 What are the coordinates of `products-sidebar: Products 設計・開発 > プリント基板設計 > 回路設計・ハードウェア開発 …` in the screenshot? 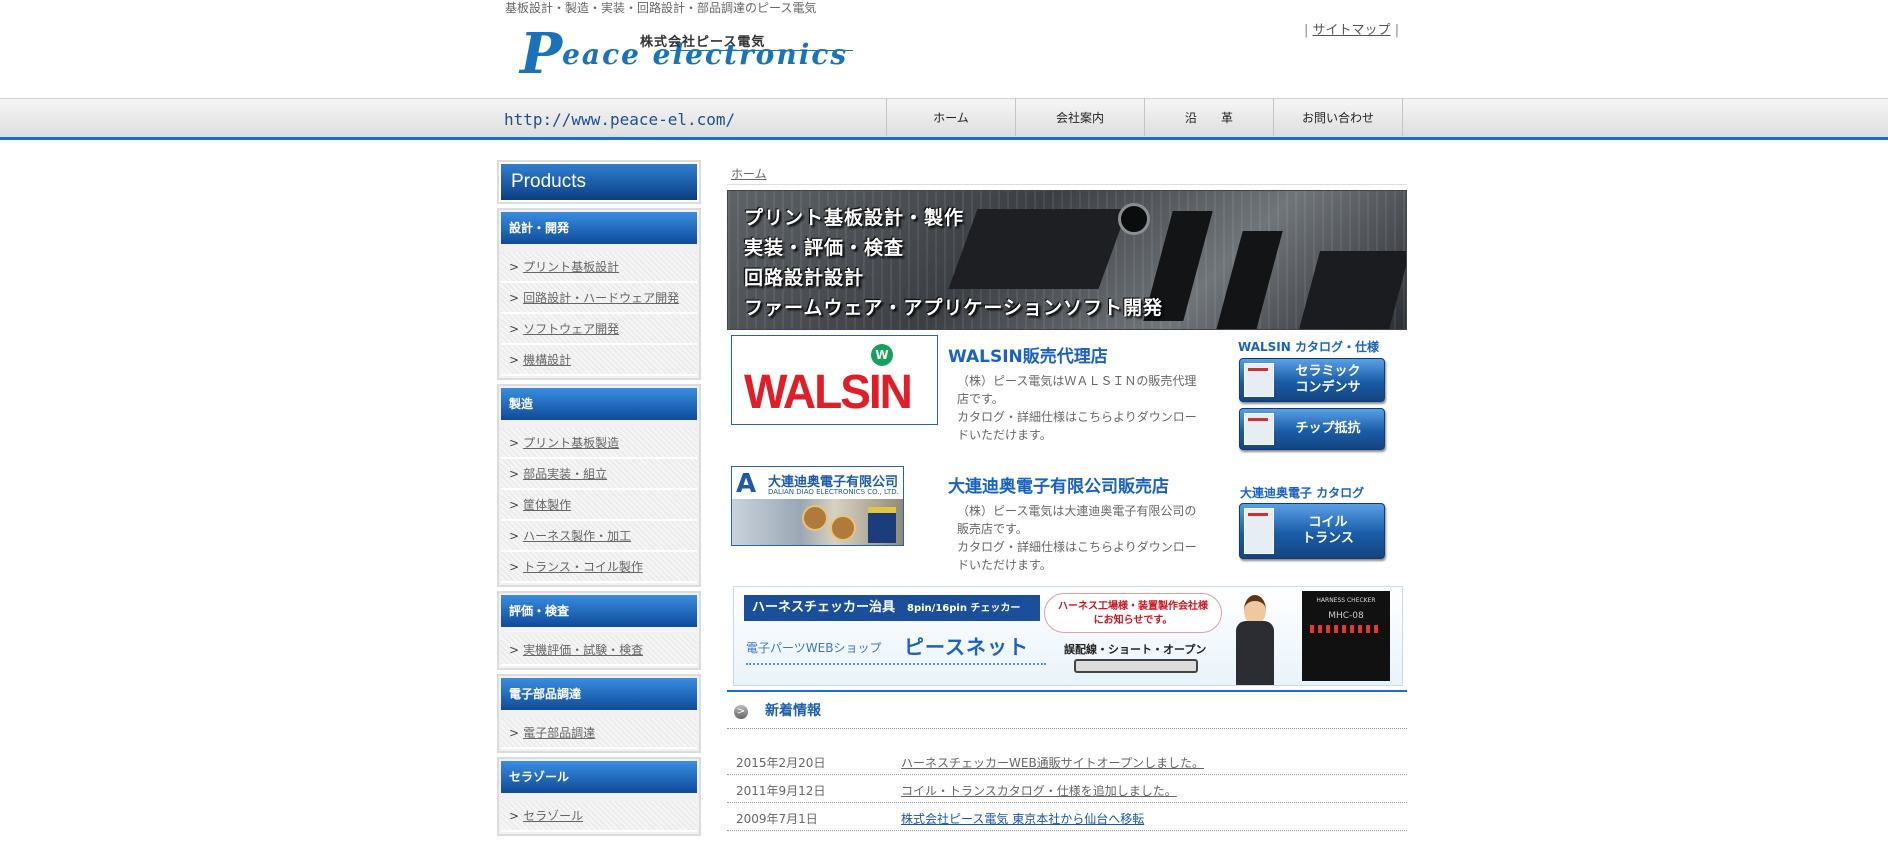 It's located at (599, 500).